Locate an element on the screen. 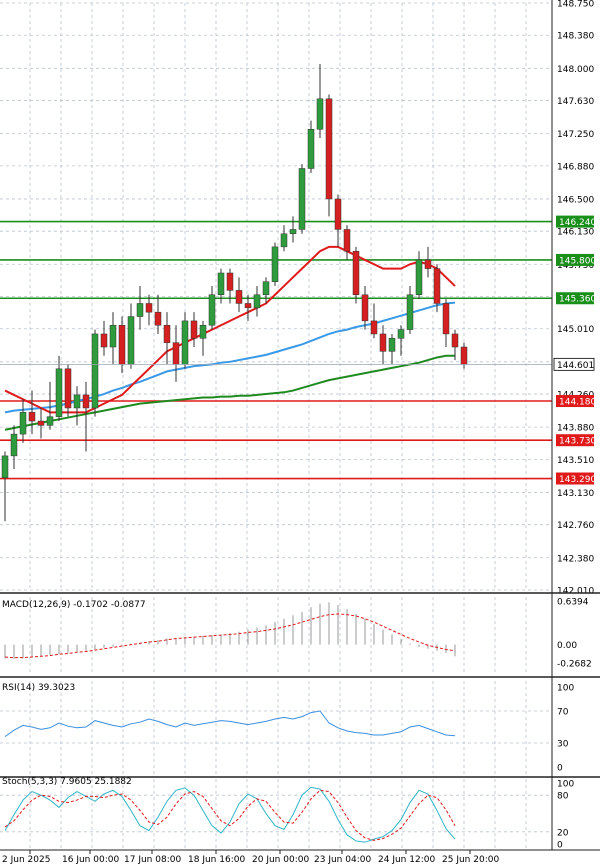  price-tick-label: 146.130 is located at coordinates (575, 233).